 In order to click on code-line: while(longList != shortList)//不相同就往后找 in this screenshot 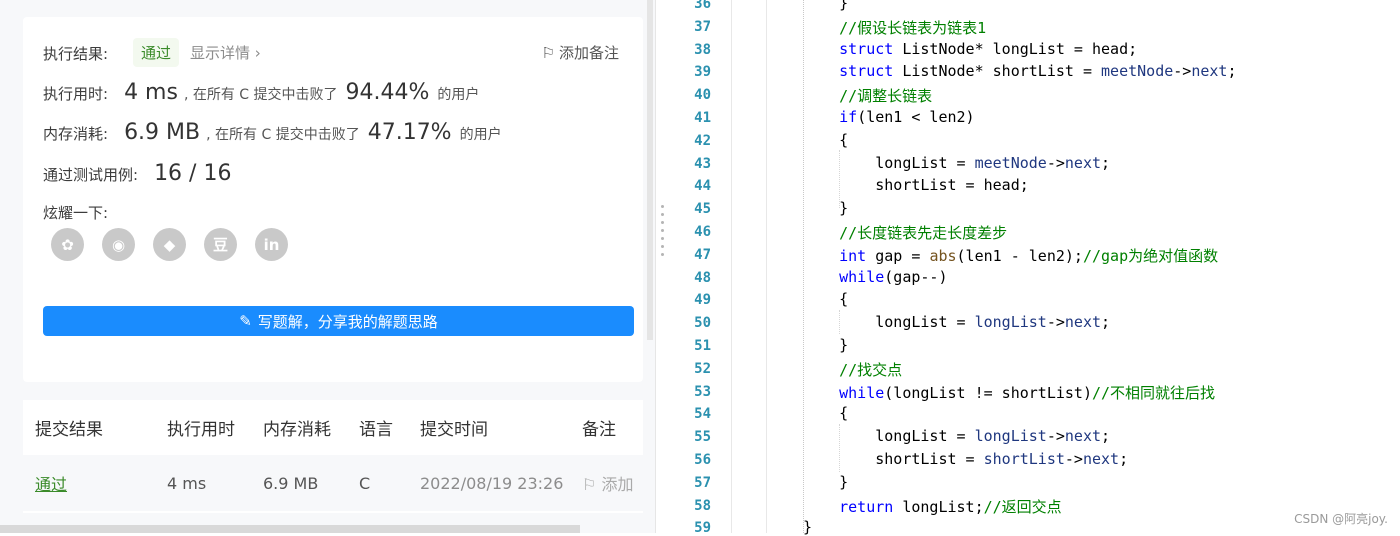, I will do `click(1009, 392)`.